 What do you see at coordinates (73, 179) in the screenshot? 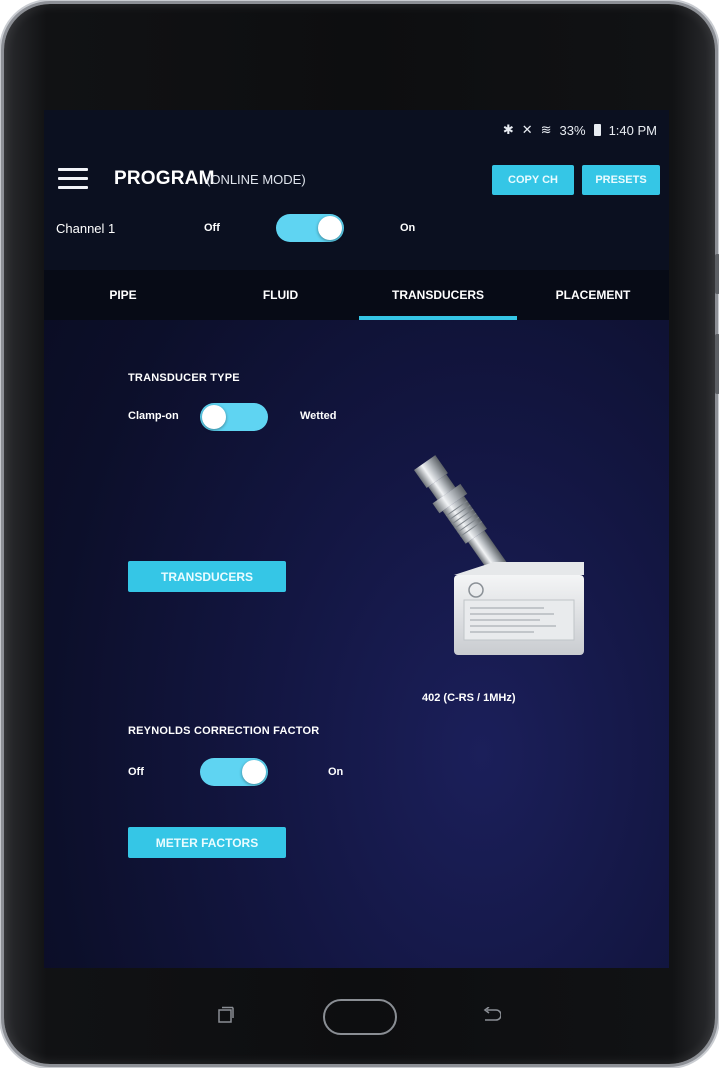
I see `hamburger-menu-icon` at bounding box center [73, 179].